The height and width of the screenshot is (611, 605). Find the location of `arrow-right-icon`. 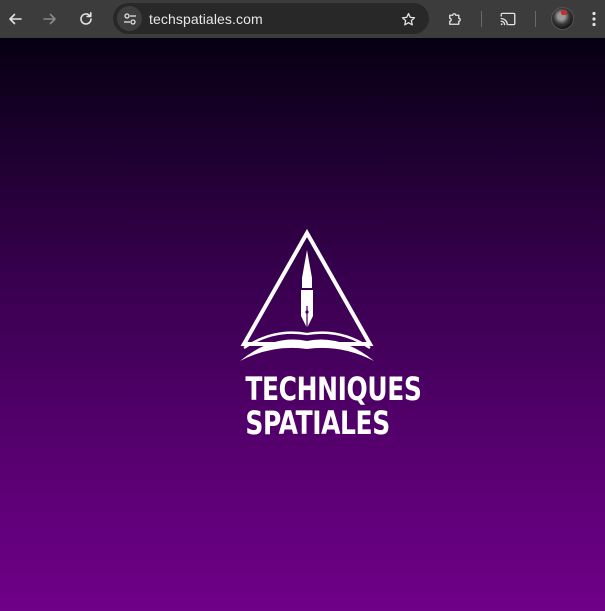

arrow-right-icon is located at coordinates (49, 19).